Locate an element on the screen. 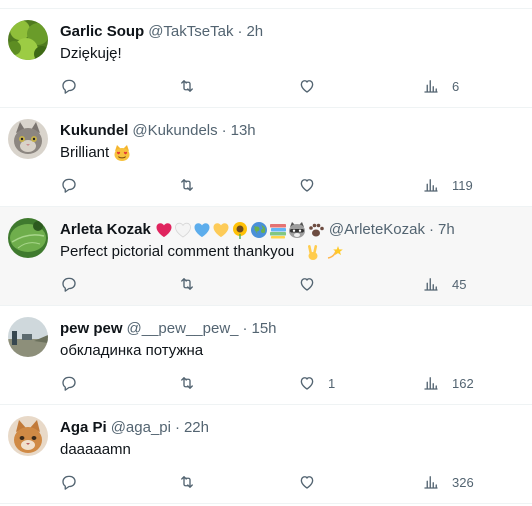  author-handle: @ArleteKozak is located at coordinates (377, 230).